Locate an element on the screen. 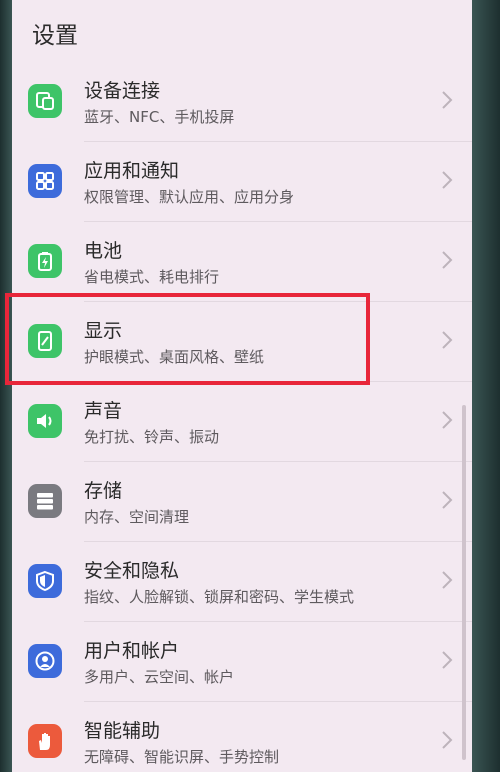  apps-icon is located at coordinates (45, 181).